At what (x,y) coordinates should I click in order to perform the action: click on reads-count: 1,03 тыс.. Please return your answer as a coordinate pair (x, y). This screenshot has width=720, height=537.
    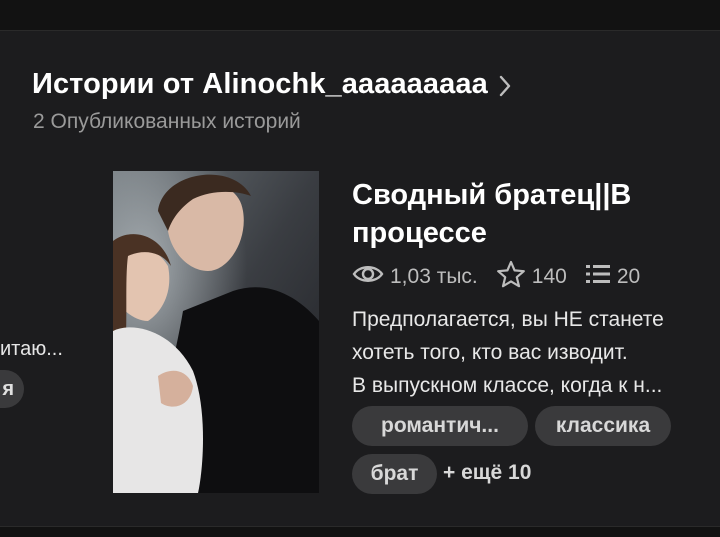
    Looking at the image, I should click on (434, 276).